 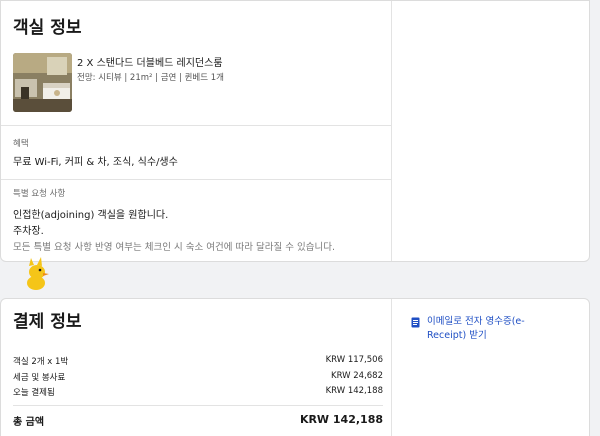 What do you see at coordinates (357, 376) in the screenshot?
I see `payment-row-value: KRW 24,682` at bounding box center [357, 376].